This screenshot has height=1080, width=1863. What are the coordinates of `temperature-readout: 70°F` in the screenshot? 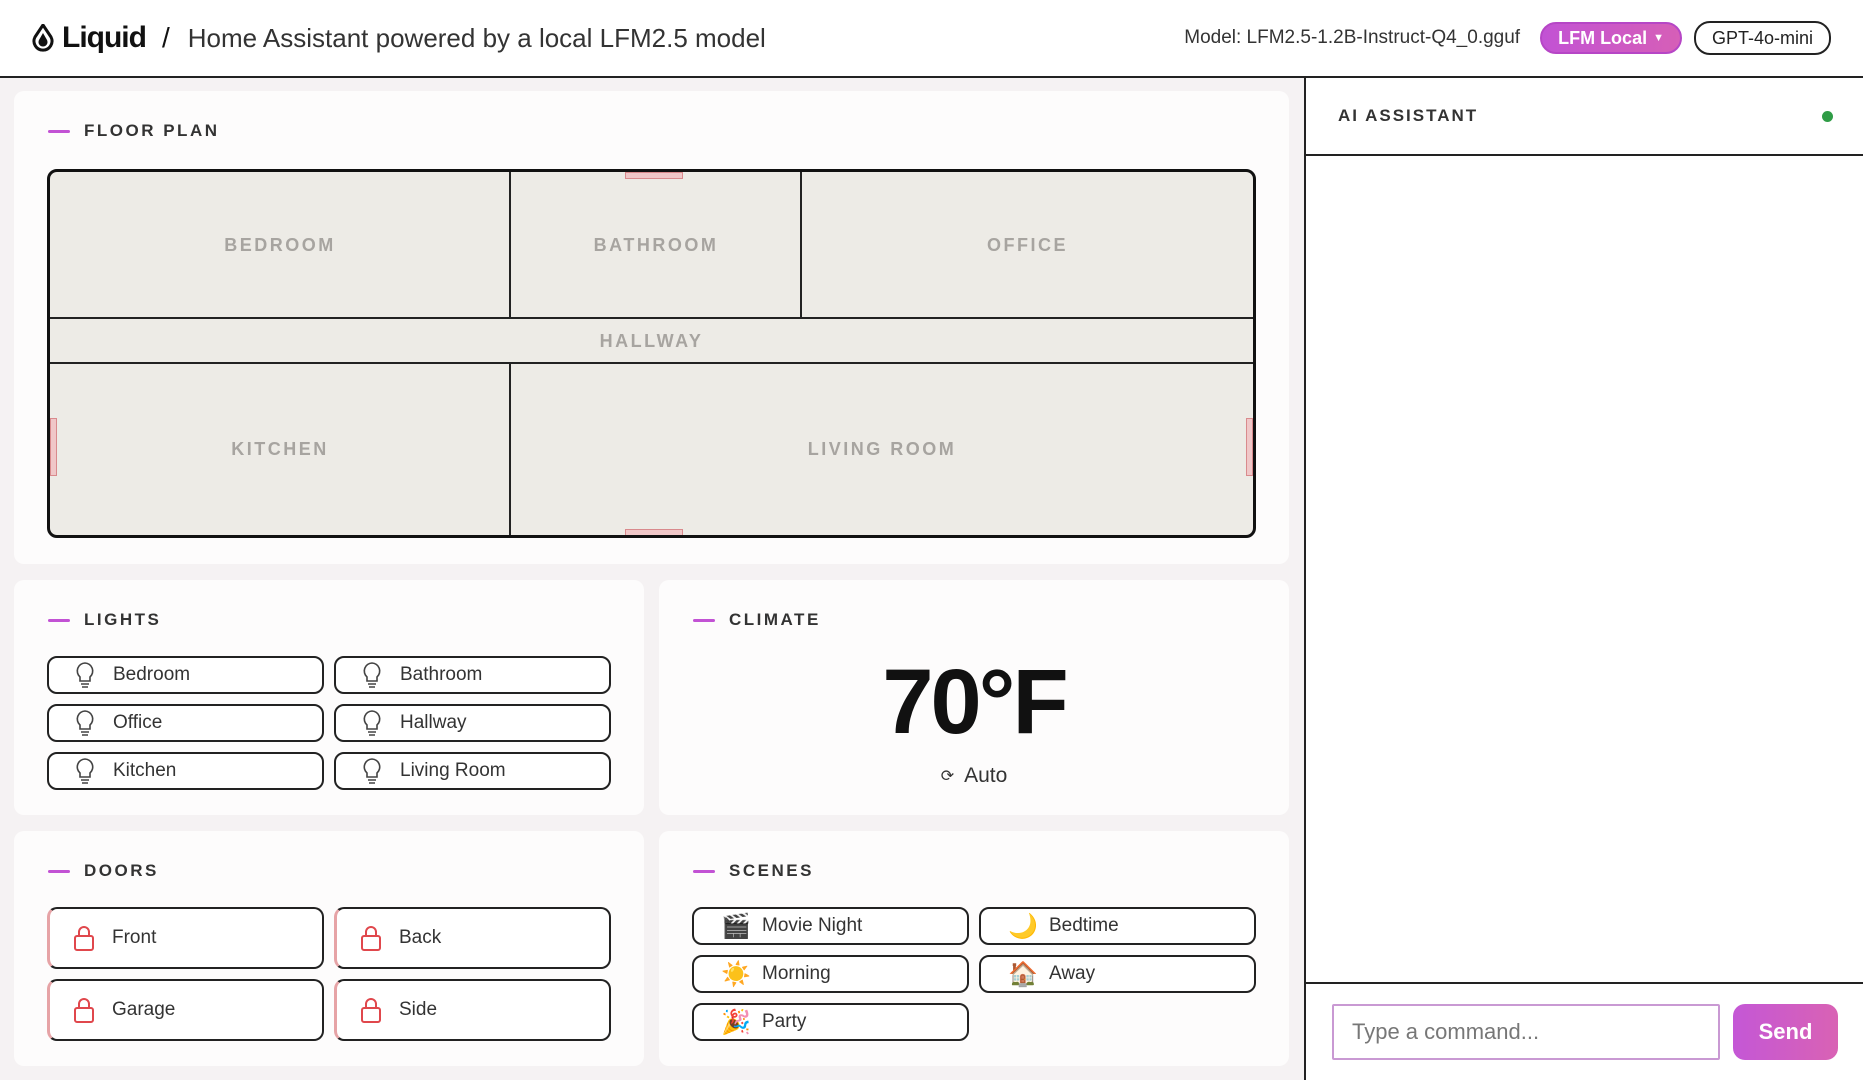 It's located at (975, 702).